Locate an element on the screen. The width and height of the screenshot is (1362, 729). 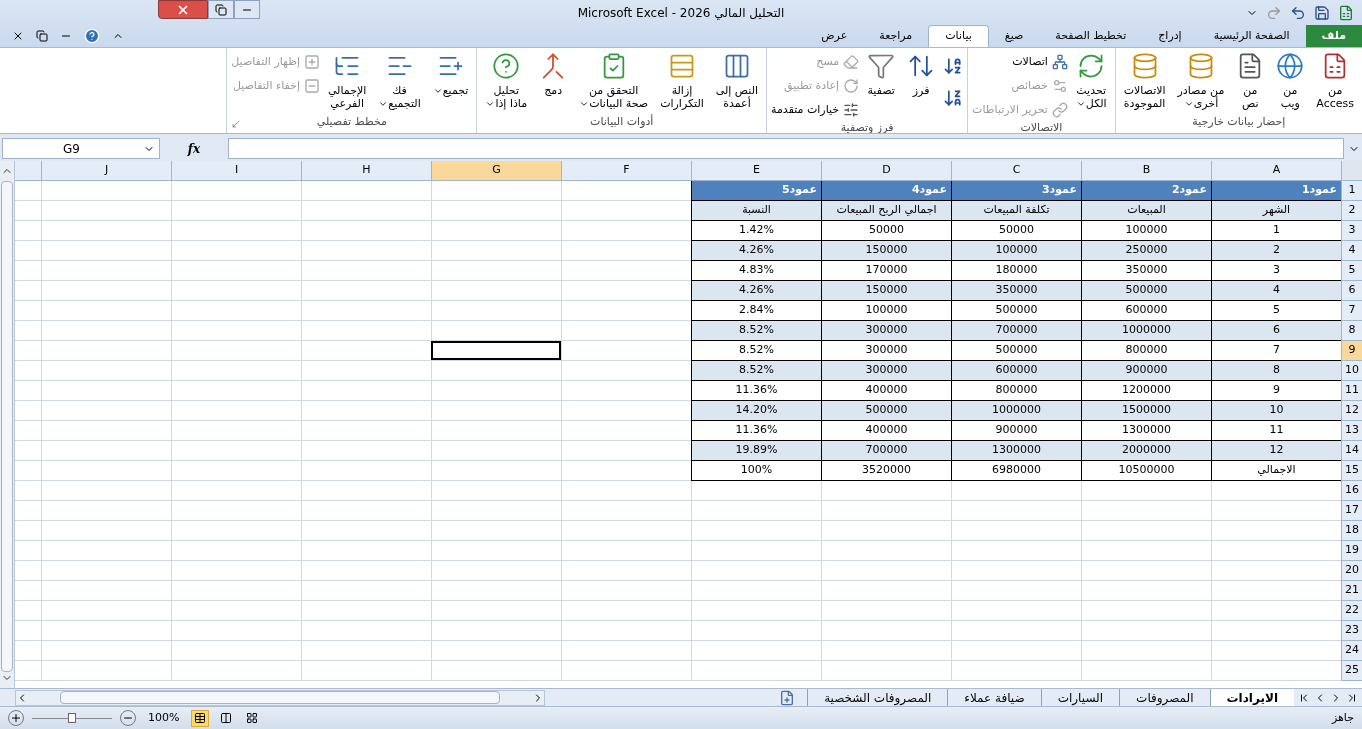
ribbon-button: فرز is located at coordinates (921, 74).